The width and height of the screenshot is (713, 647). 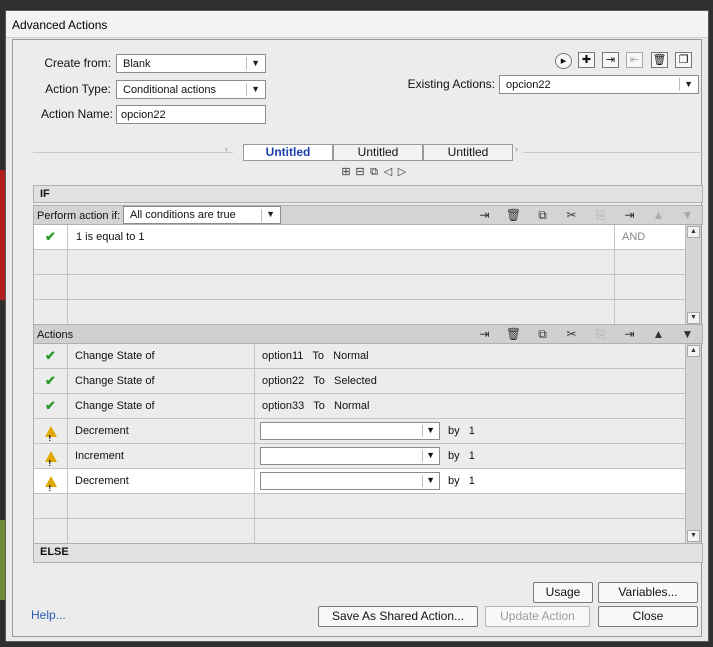 I want to click on copy-tab-icon: ⧉, so click(x=374, y=172).